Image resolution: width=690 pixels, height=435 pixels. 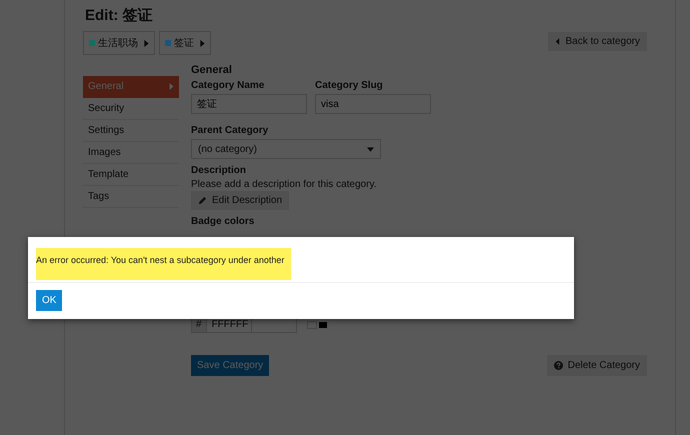 What do you see at coordinates (223, 221) in the screenshot?
I see `field-label: Badge colors` at bounding box center [223, 221].